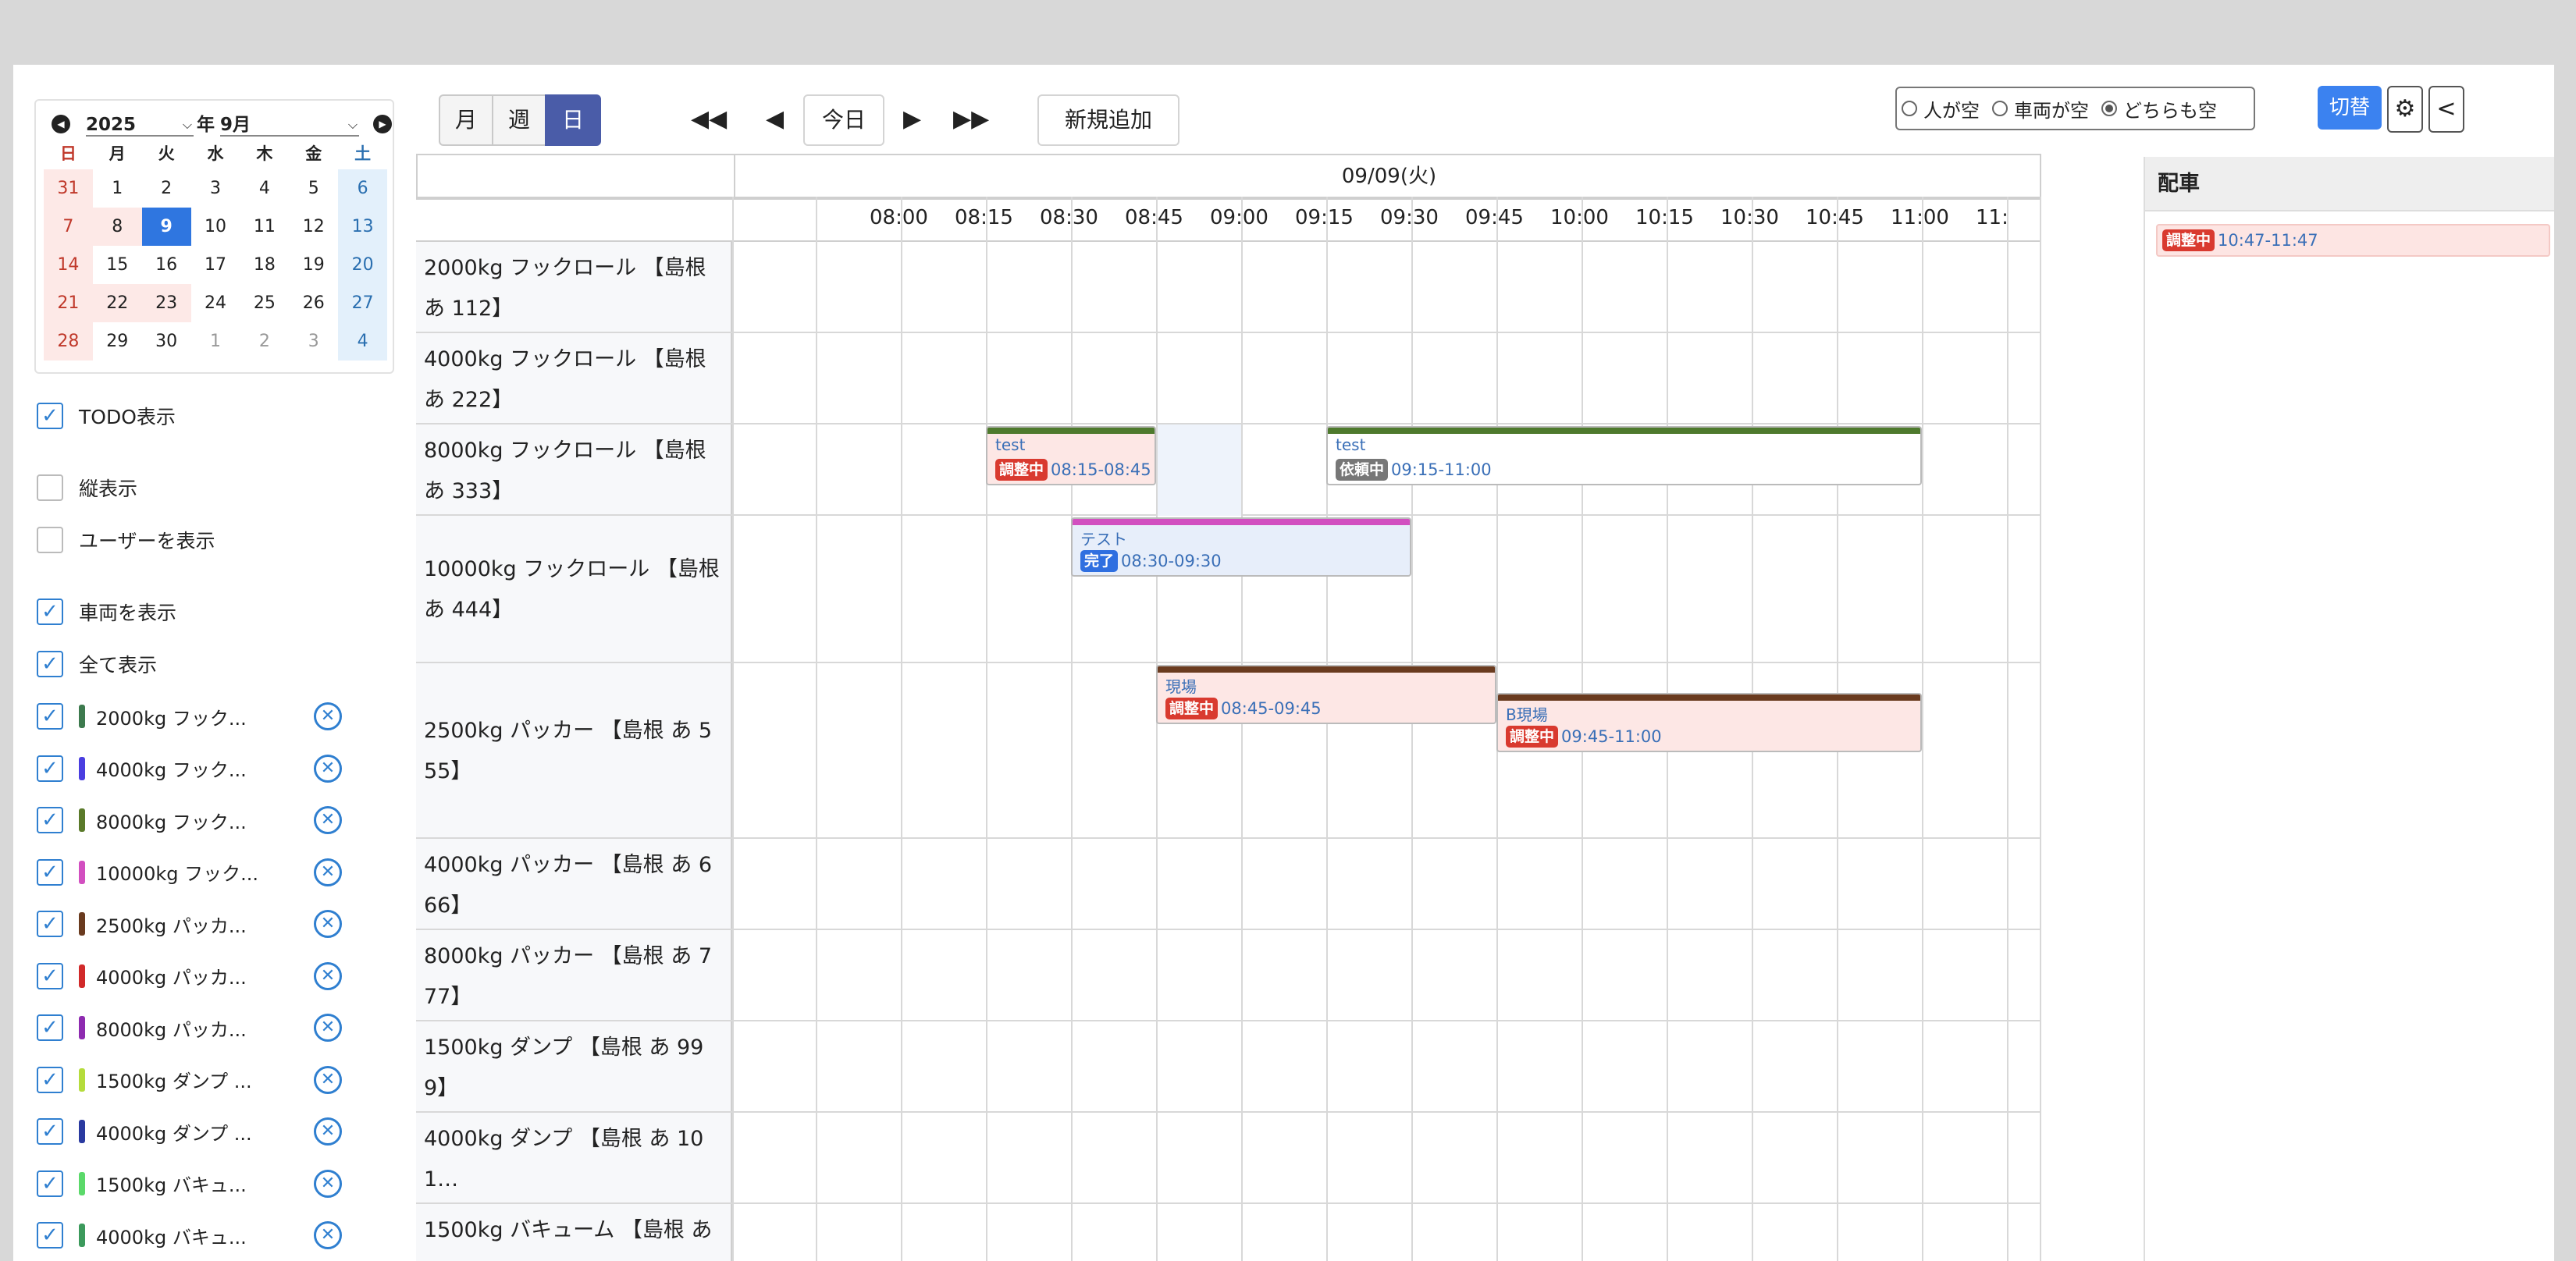 Image resolution: width=2576 pixels, height=1261 pixels. Describe the element at coordinates (1709, 722) in the screenshot. I see `schedule-event: B現場 調整中 09:45-11:00` at that location.